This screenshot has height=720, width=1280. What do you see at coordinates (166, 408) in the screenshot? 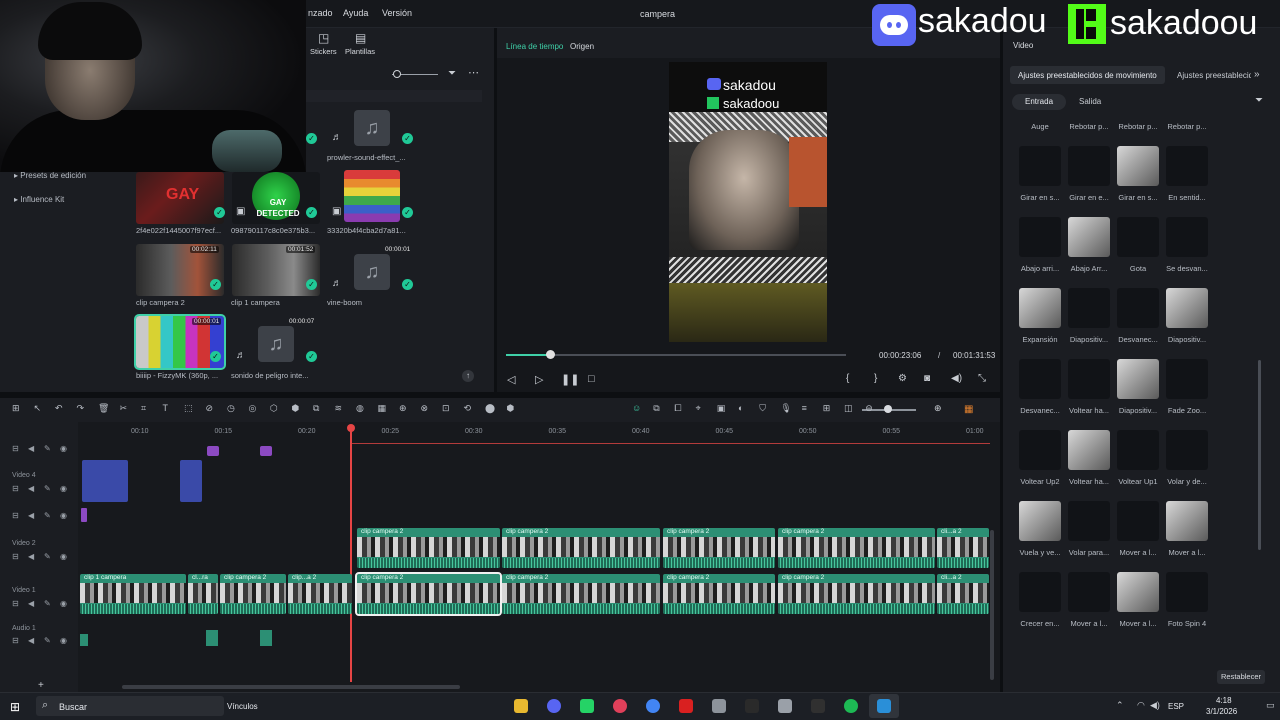
I see `text-icon: T` at bounding box center [166, 408].